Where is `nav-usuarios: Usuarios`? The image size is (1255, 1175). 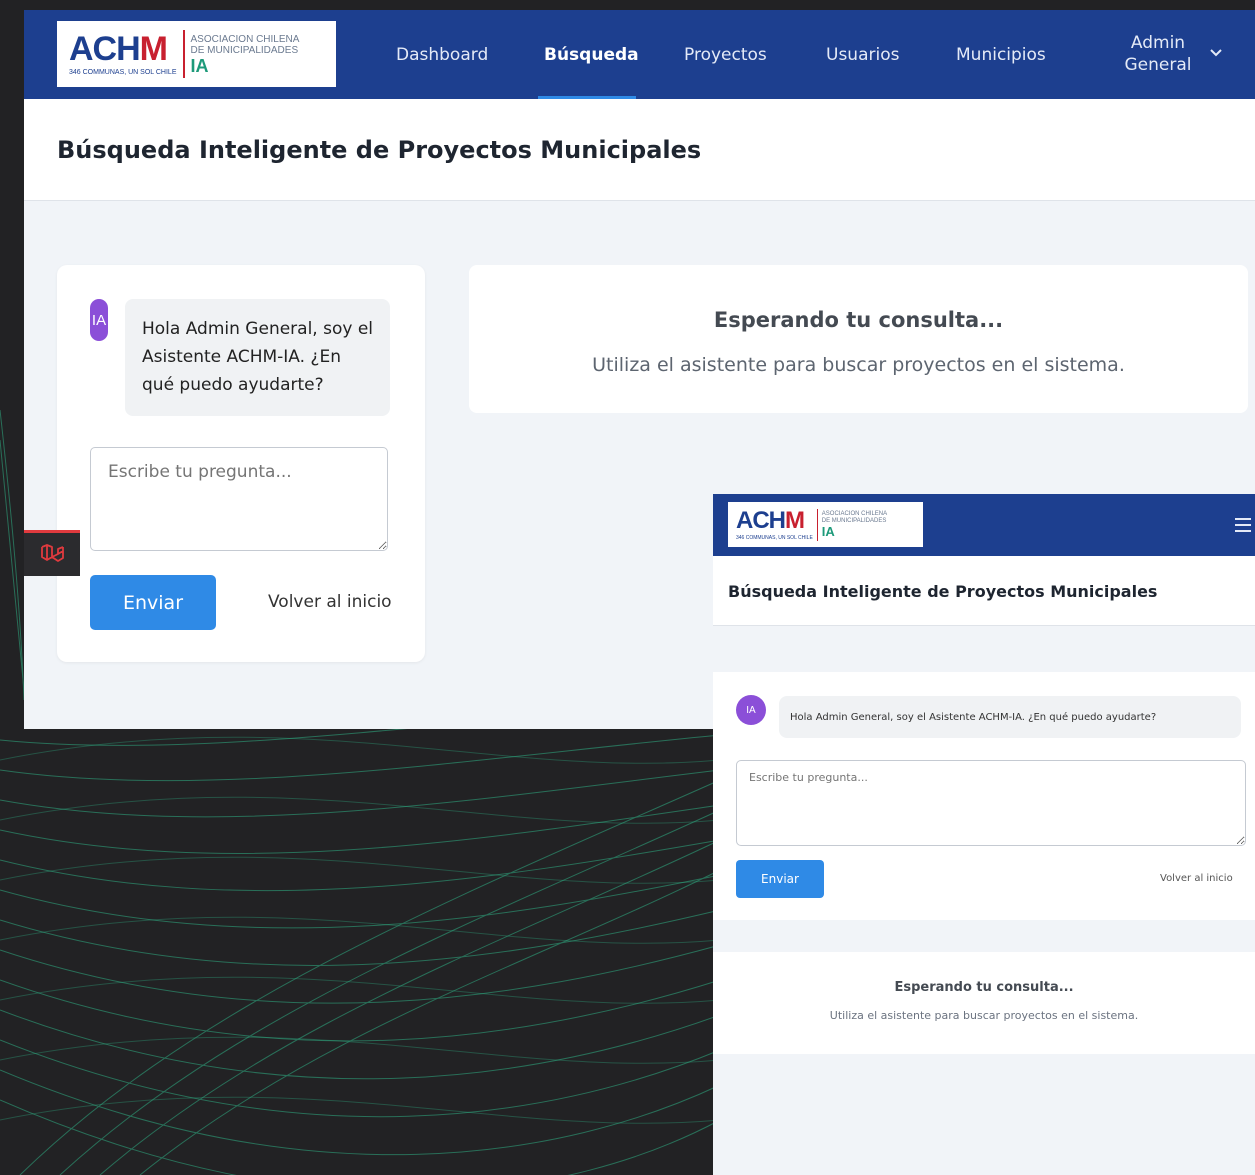
nav-usuarios: Usuarios is located at coordinates (862, 54).